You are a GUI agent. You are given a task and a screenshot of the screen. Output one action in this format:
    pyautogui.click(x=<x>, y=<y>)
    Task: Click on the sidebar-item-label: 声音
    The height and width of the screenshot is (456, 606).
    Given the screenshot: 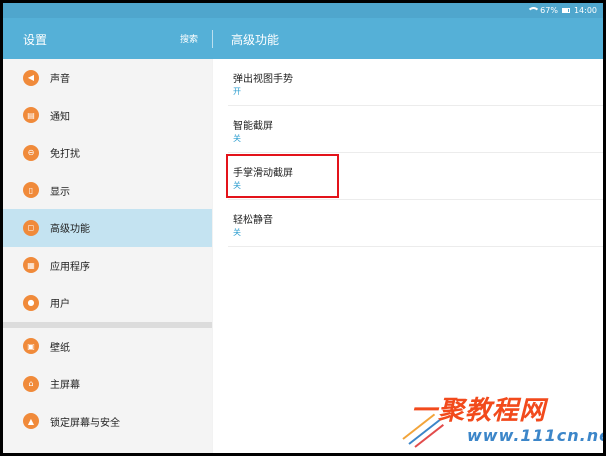 What is the action you would take?
    pyautogui.click(x=60, y=80)
    